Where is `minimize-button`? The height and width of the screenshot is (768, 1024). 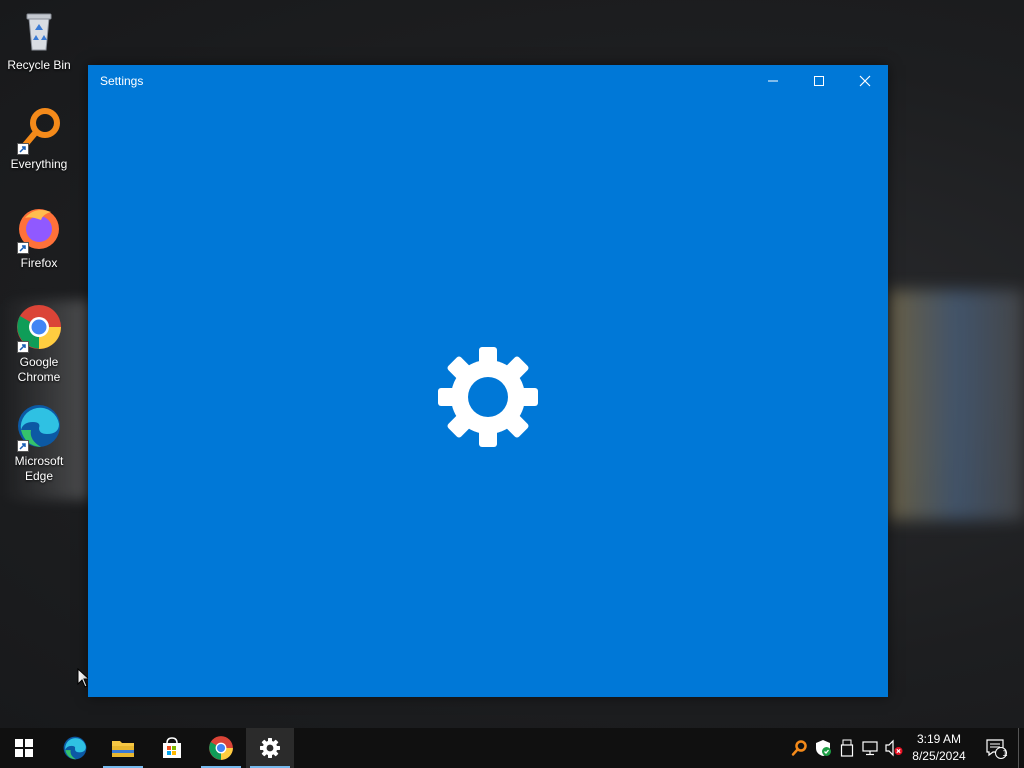 minimize-button is located at coordinates (773, 81).